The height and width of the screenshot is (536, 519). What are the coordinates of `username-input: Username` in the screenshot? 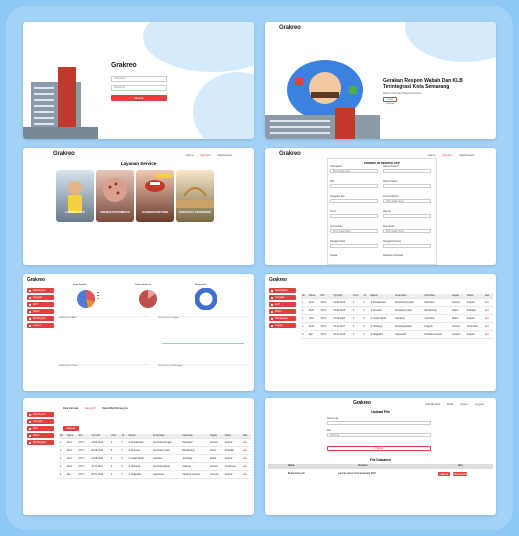 It's located at (139, 79).